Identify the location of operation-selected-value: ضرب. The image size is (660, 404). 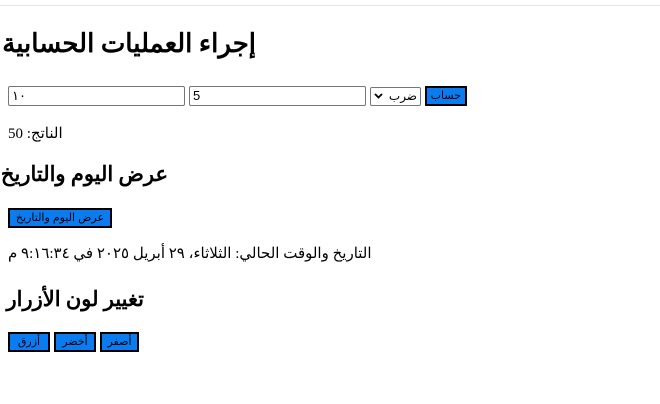
(402, 96).